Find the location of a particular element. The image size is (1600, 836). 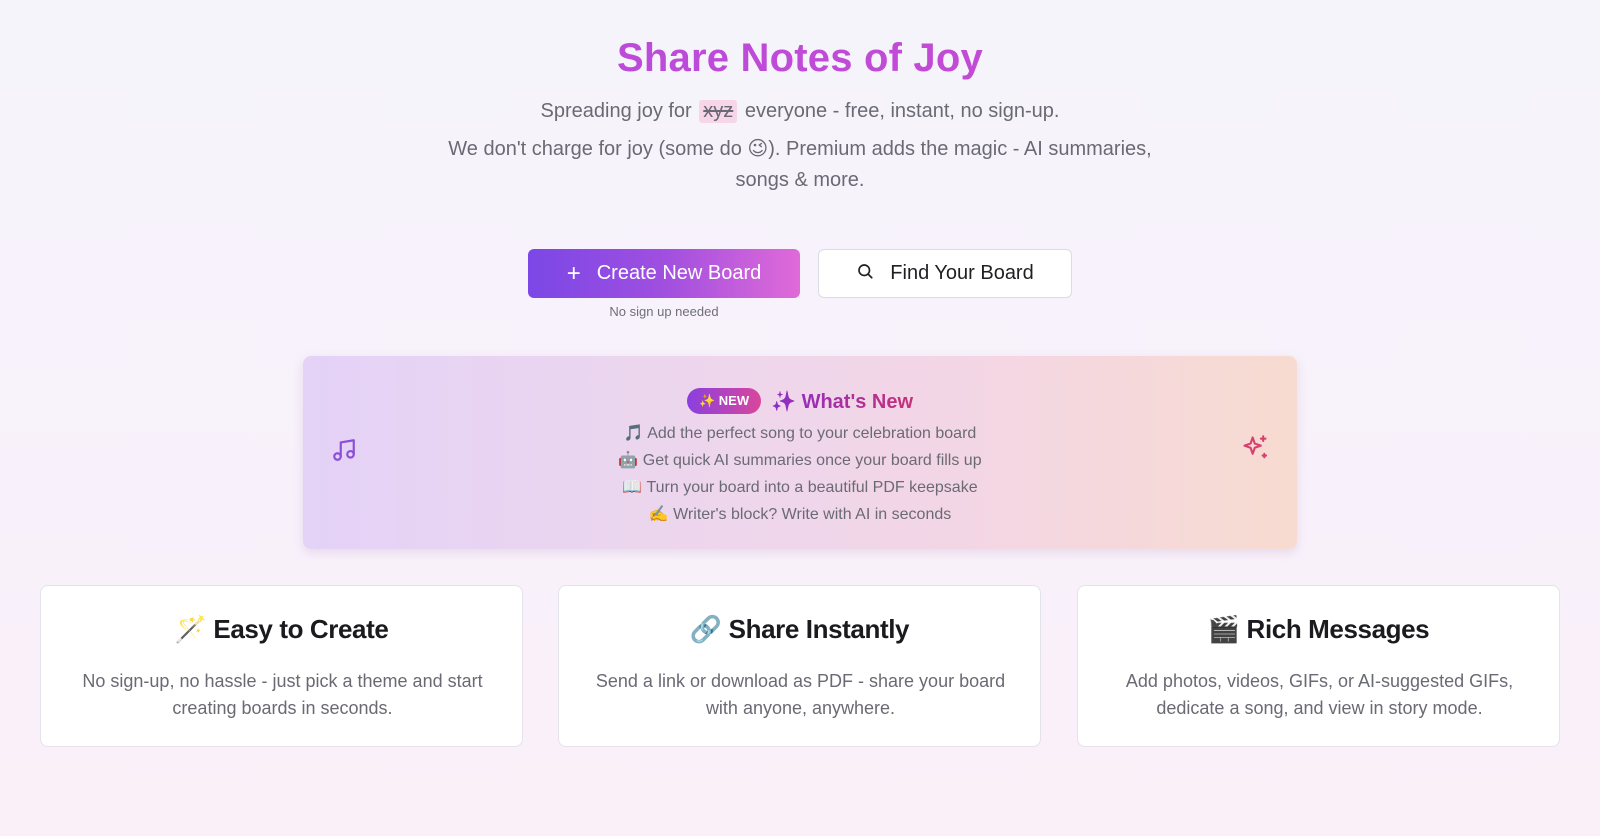

whats-new-header: ✨ NEW ✨ What's New is located at coordinates (800, 401).